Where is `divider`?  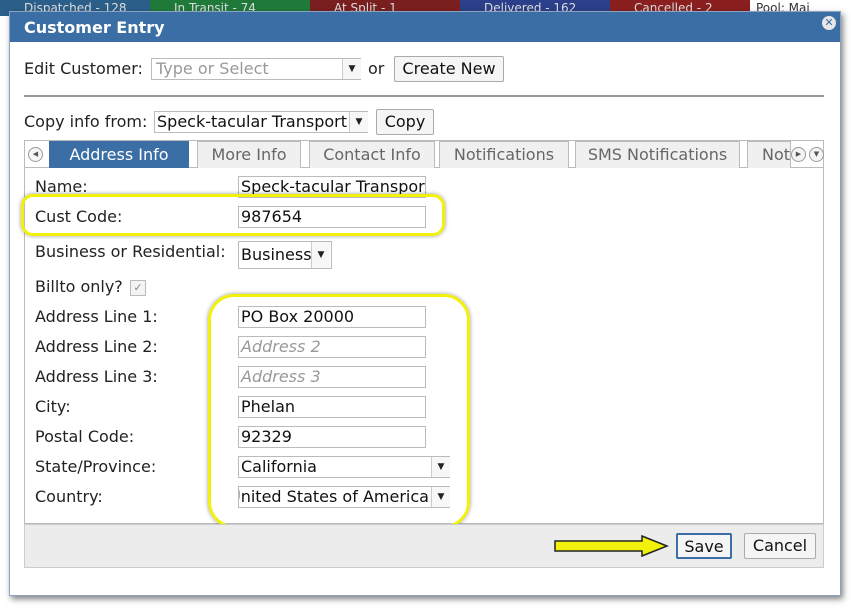
divider is located at coordinates (424, 96).